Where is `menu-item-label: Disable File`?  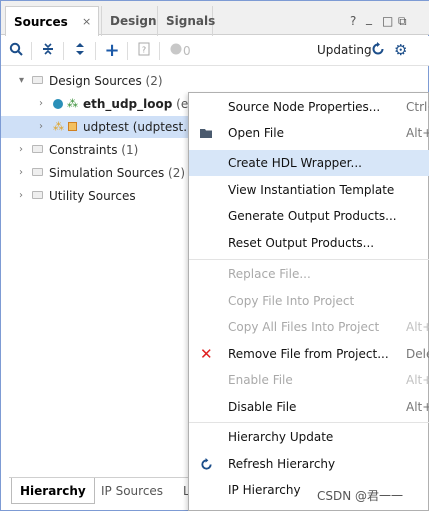 menu-item-label: Disable File is located at coordinates (262, 407).